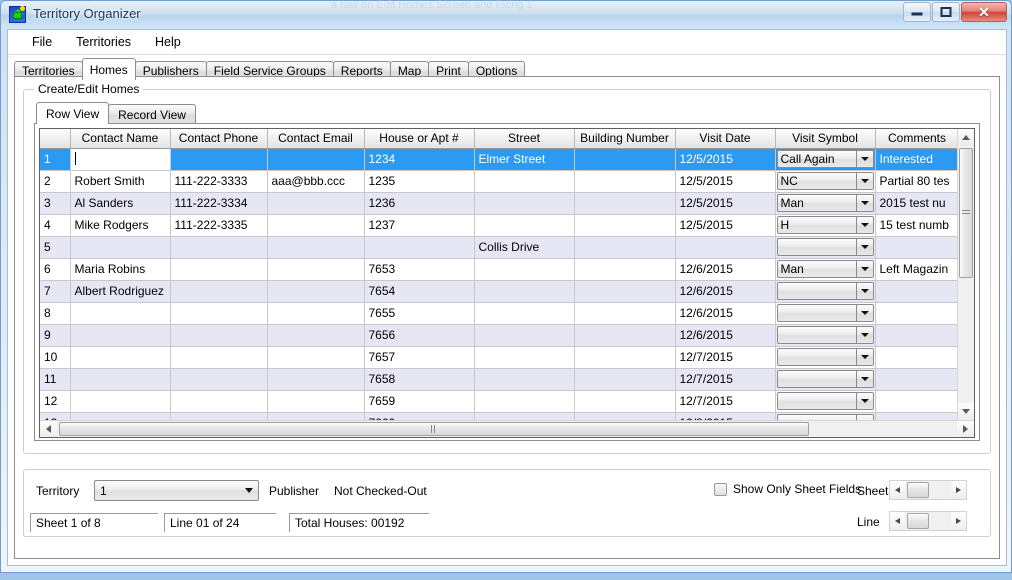 The width and height of the screenshot is (1012, 580). What do you see at coordinates (316, 139) in the screenshot?
I see `column-header-contact-email: Contact Email` at bounding box center [316, 139].